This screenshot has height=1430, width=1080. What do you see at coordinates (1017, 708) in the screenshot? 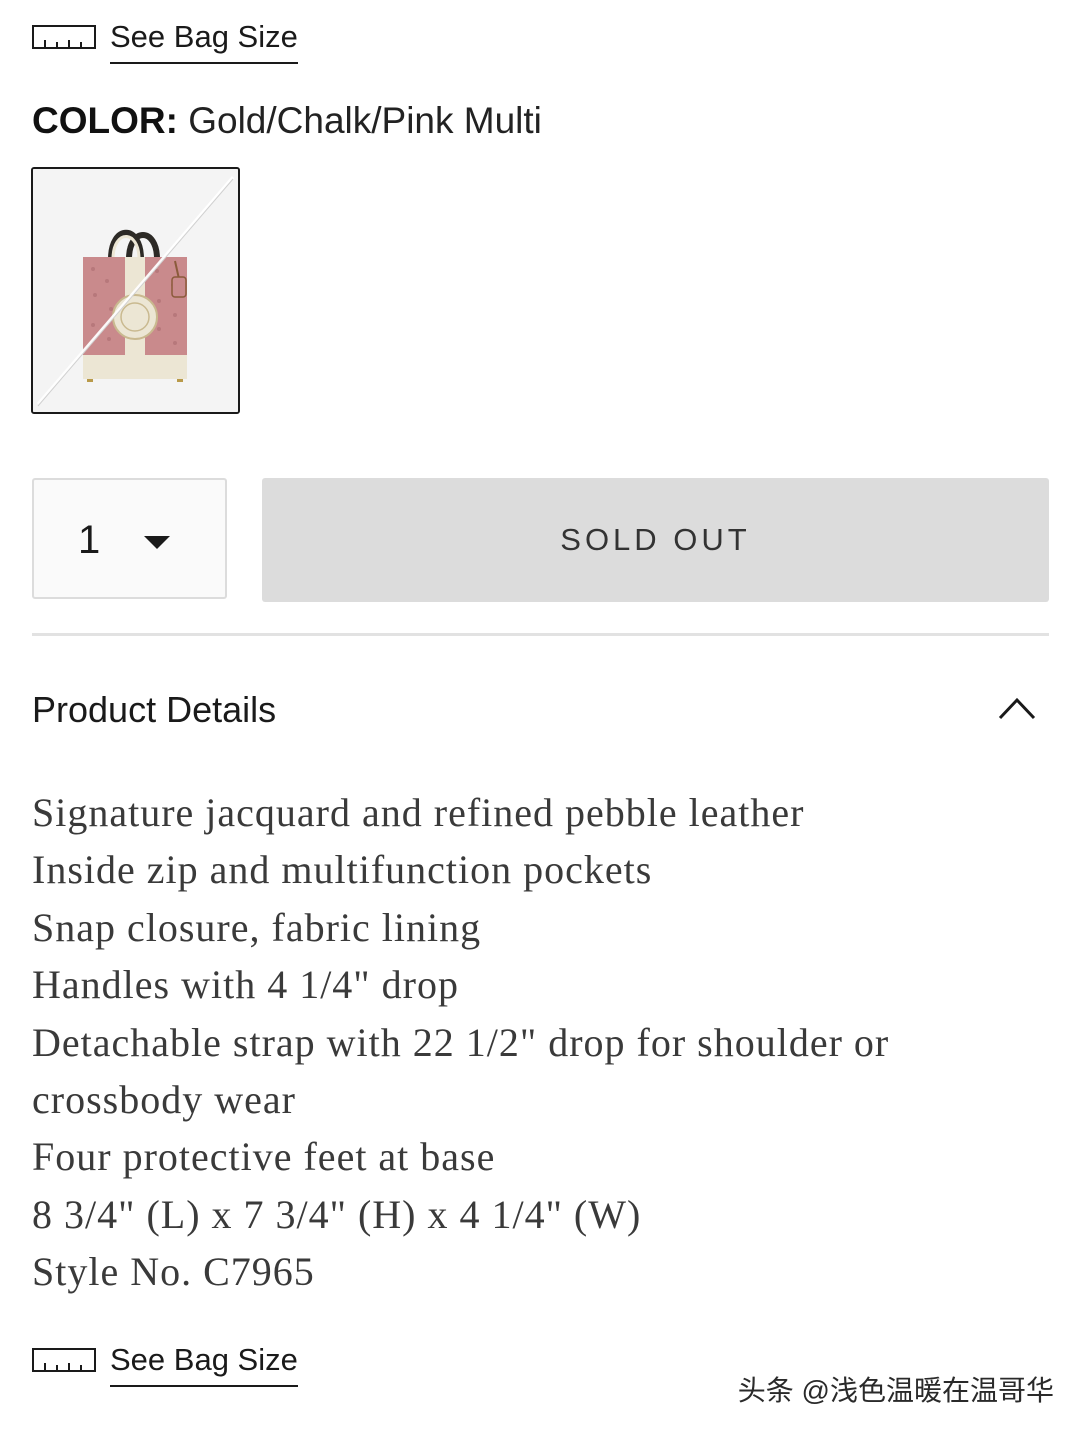
I see `chevron-up-icon` at bounding box center [1017, 708].